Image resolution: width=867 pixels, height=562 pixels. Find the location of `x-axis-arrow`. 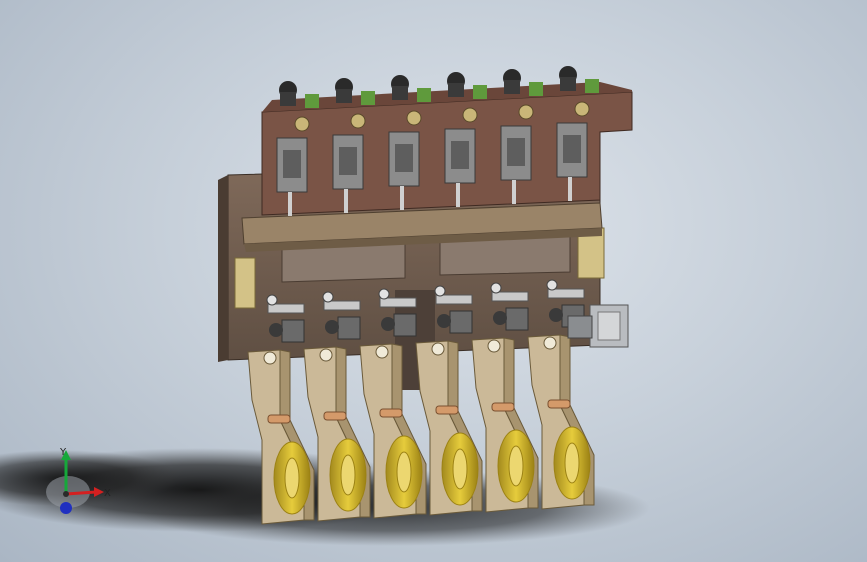

x-axis-arrow is located at coordinates (81, 493).